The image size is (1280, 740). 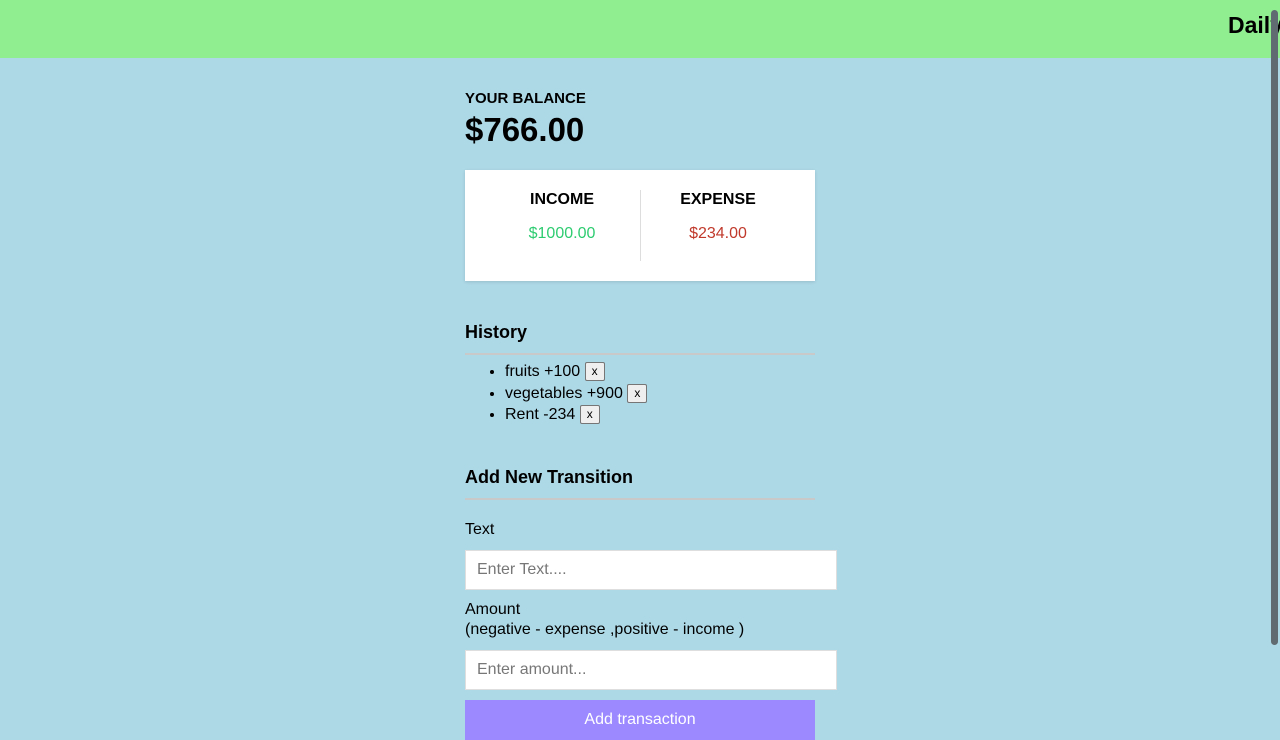 I want to click on scrollbar, so click(x=1274, y=327).